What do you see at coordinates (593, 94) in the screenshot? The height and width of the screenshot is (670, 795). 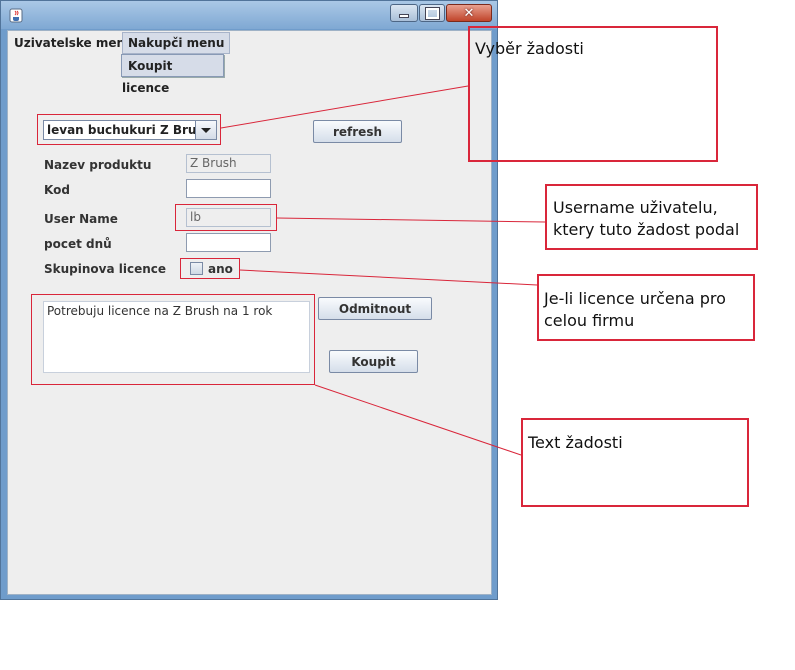 I see `callout-vyber: Vyběr žadosti` at bounding box center [593, 94].